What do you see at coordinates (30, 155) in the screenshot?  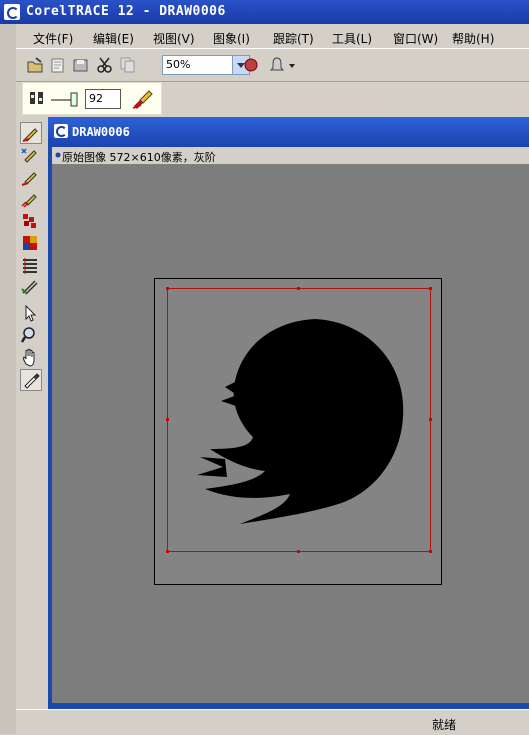 I see `trace-centerline-icon` at bounding box center [30, 155].